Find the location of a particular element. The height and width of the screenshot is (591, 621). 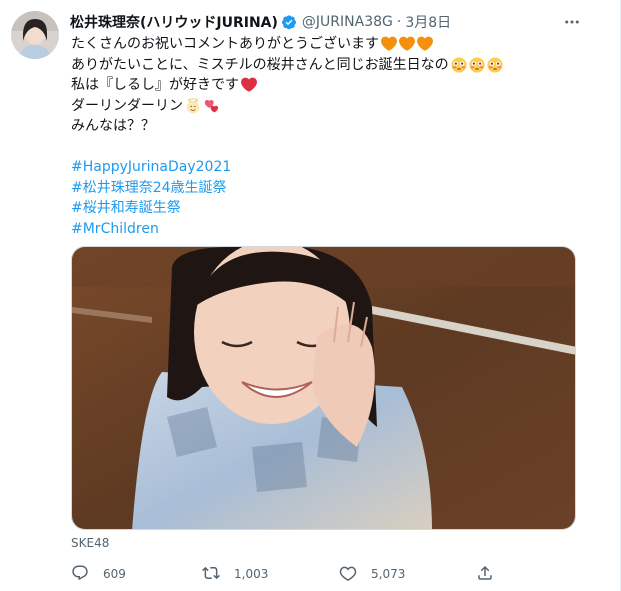

retweet-icon is located at coordinates (211, 574).